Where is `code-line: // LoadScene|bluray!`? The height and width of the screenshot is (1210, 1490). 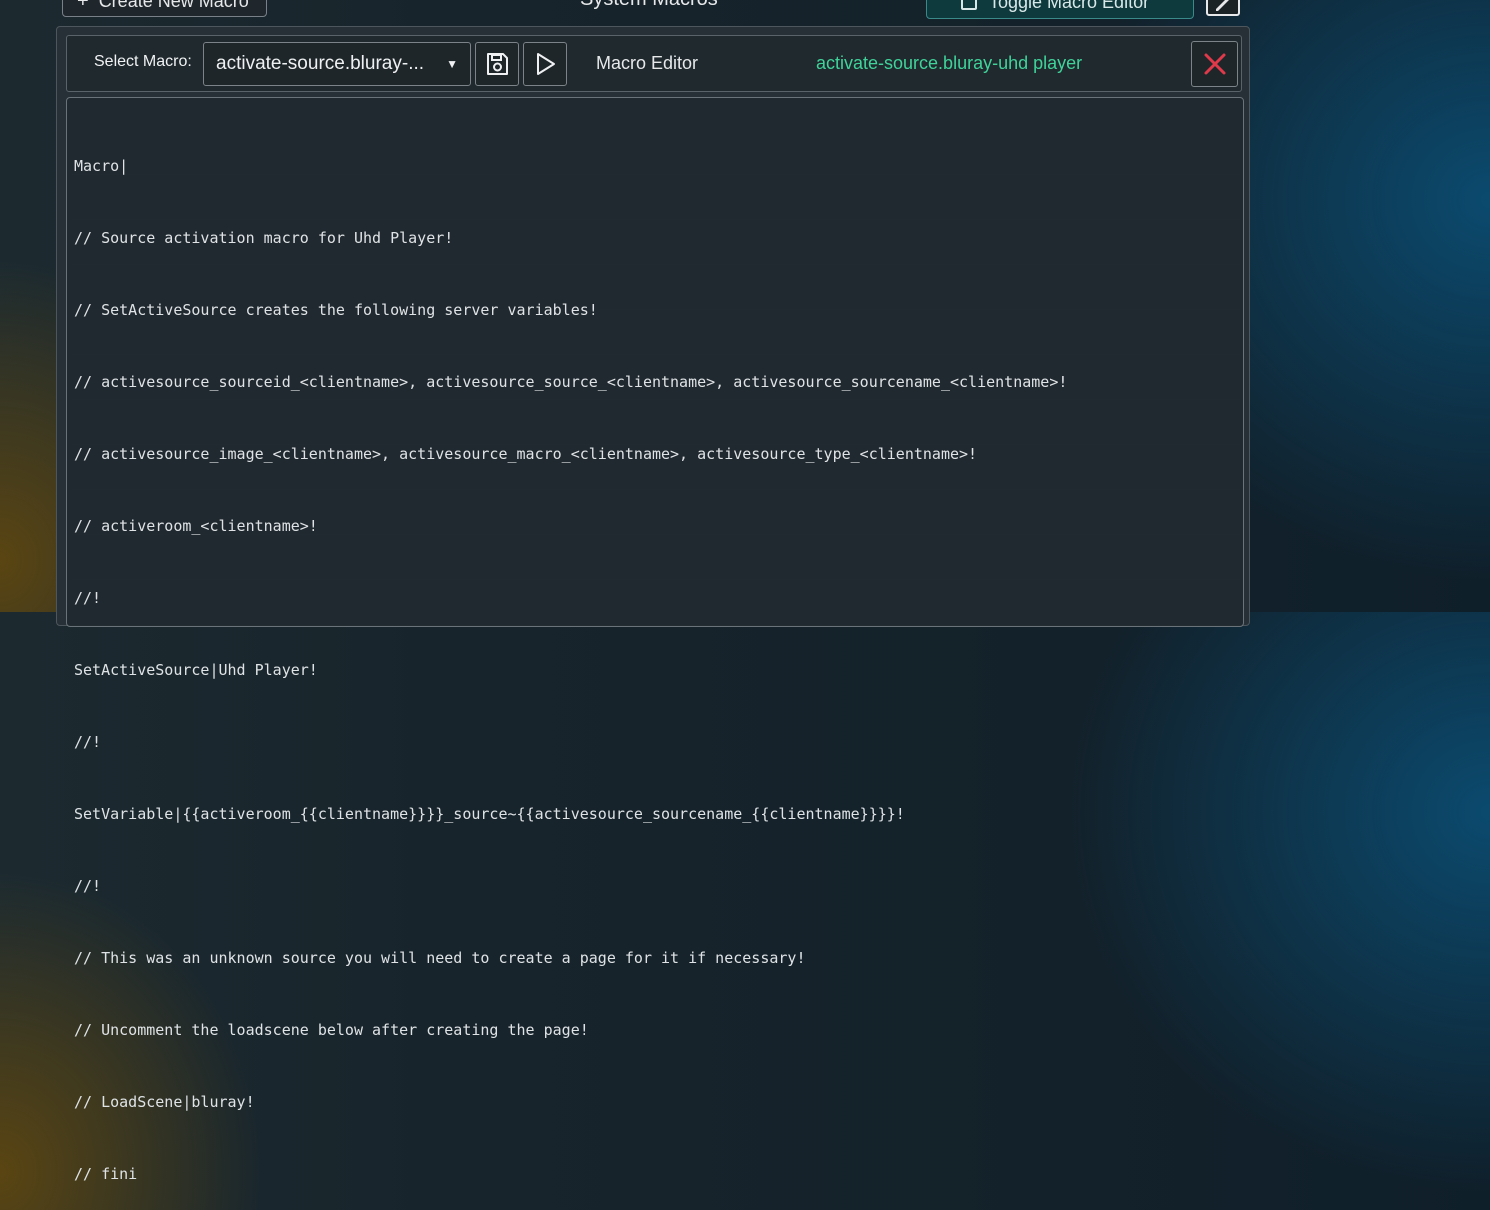 code-line: // LoadScene|bluray! is located at coordinates (164, 1102).